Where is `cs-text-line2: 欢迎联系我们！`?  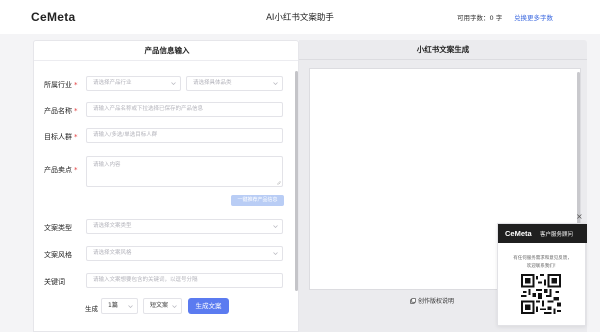 cs-text-line2: 欢迎联系我们！ is located at coordinates (542, 266).